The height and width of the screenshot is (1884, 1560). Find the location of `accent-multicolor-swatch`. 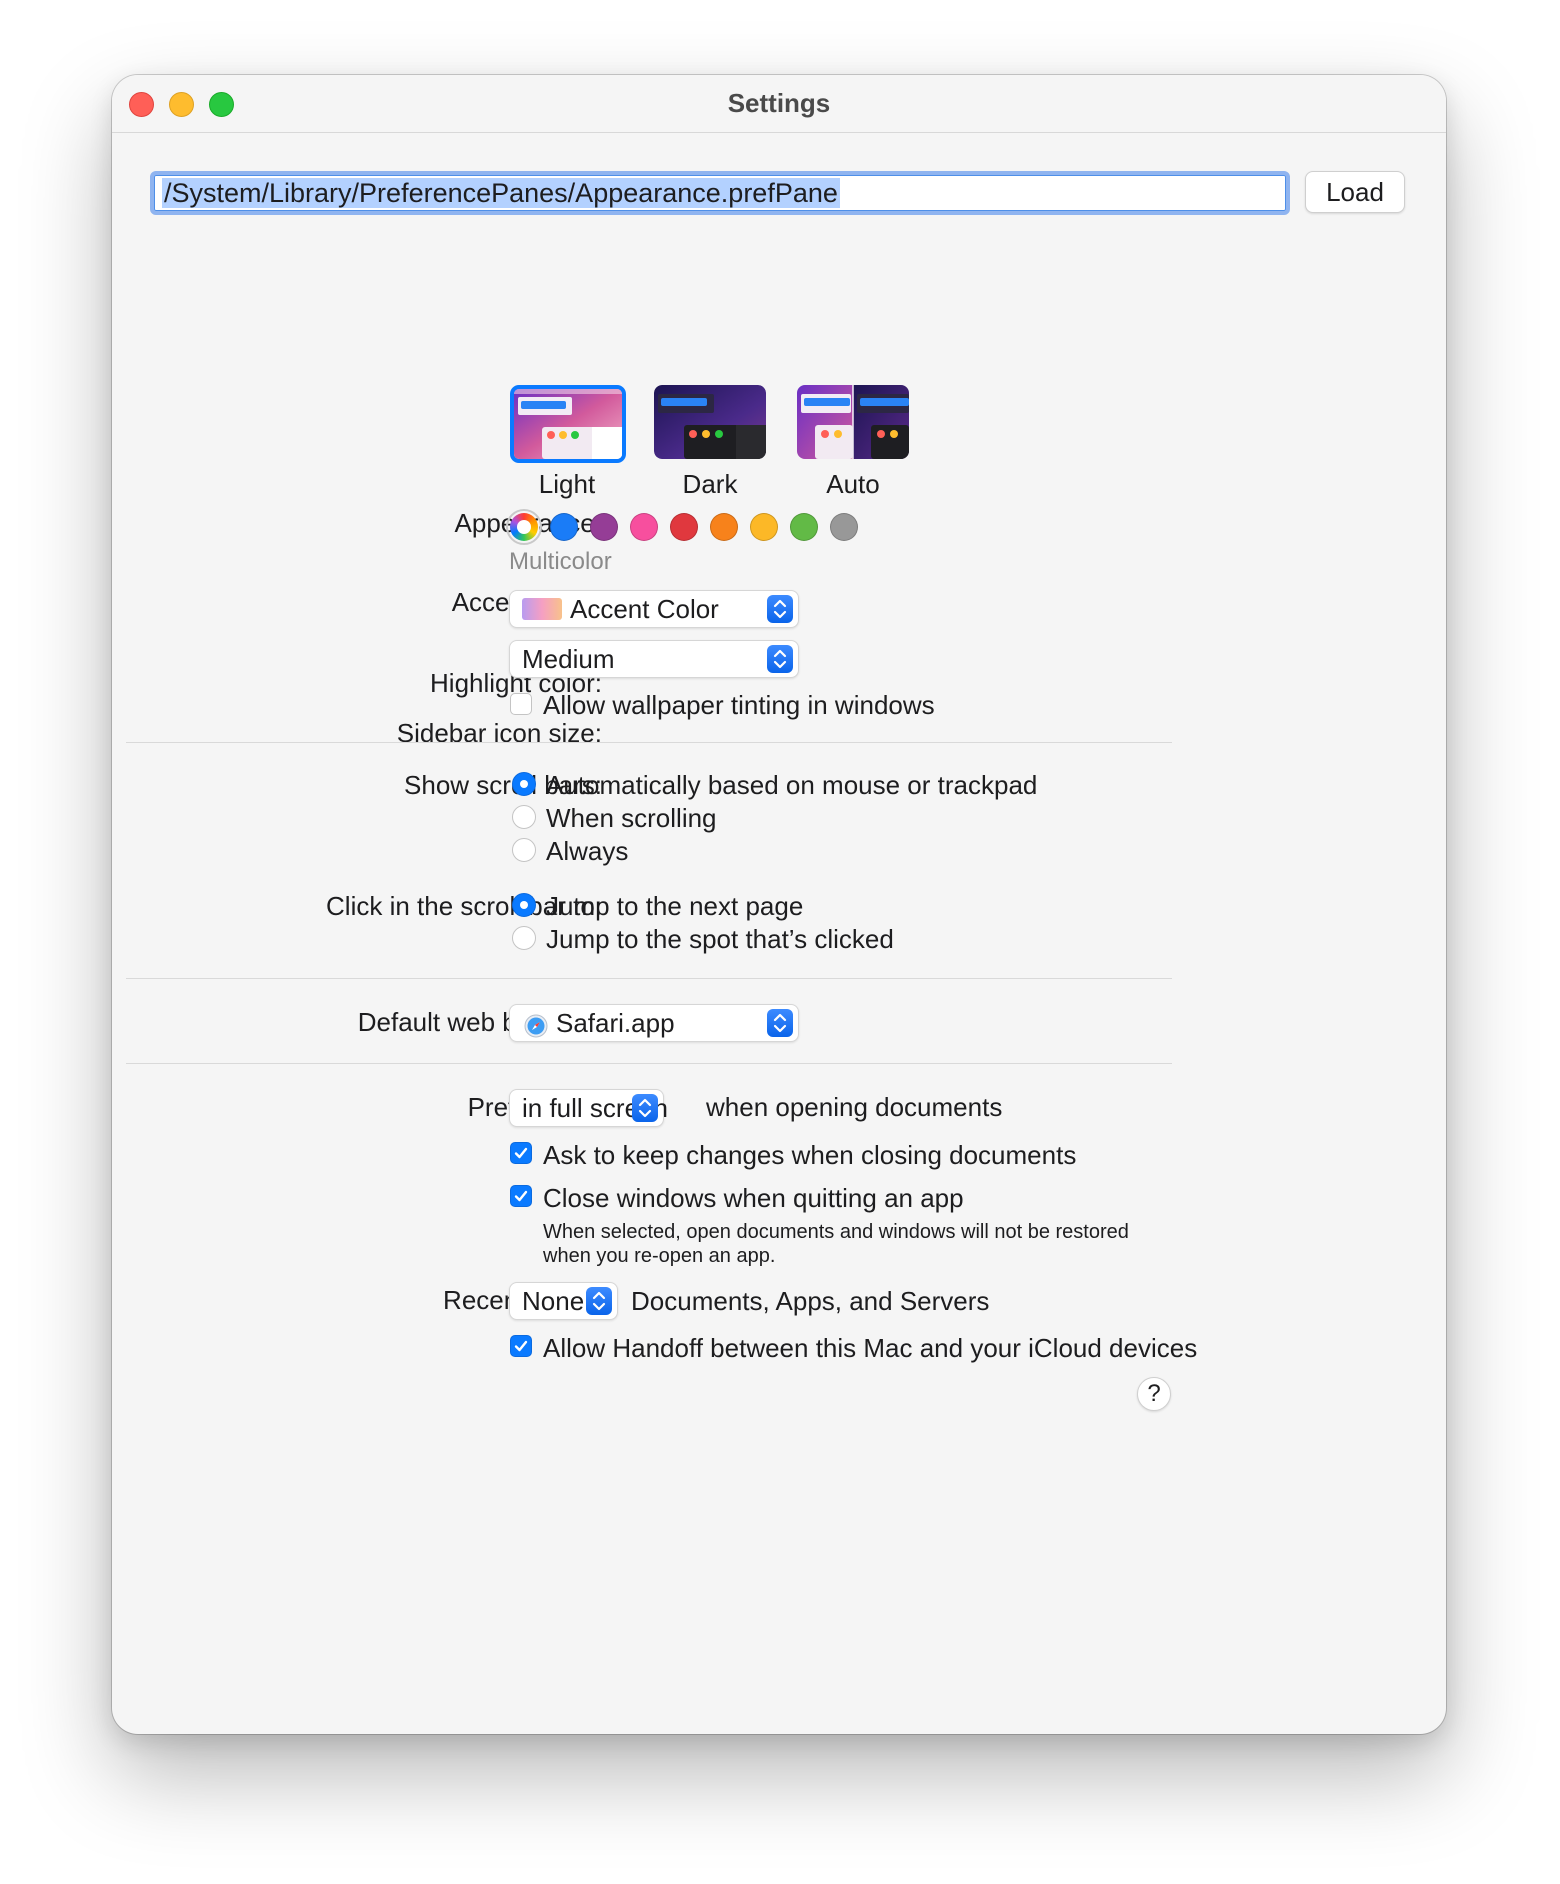

accent-multicolor-swatch is located at coordinates (524, 527).